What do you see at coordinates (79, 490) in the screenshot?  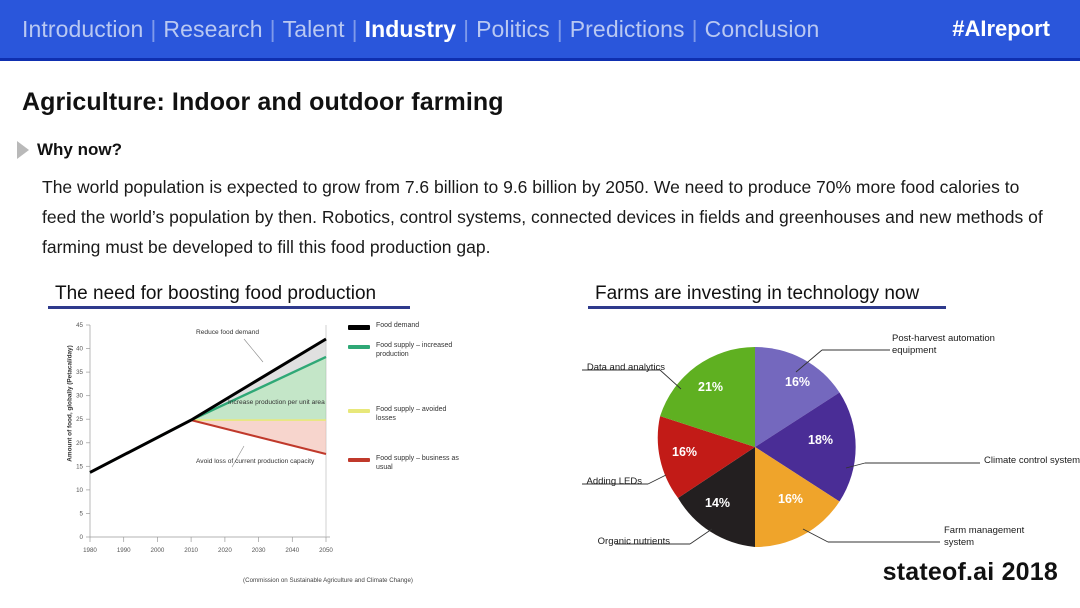 I see `svg-text: 10` at bounding box center [79, 490].